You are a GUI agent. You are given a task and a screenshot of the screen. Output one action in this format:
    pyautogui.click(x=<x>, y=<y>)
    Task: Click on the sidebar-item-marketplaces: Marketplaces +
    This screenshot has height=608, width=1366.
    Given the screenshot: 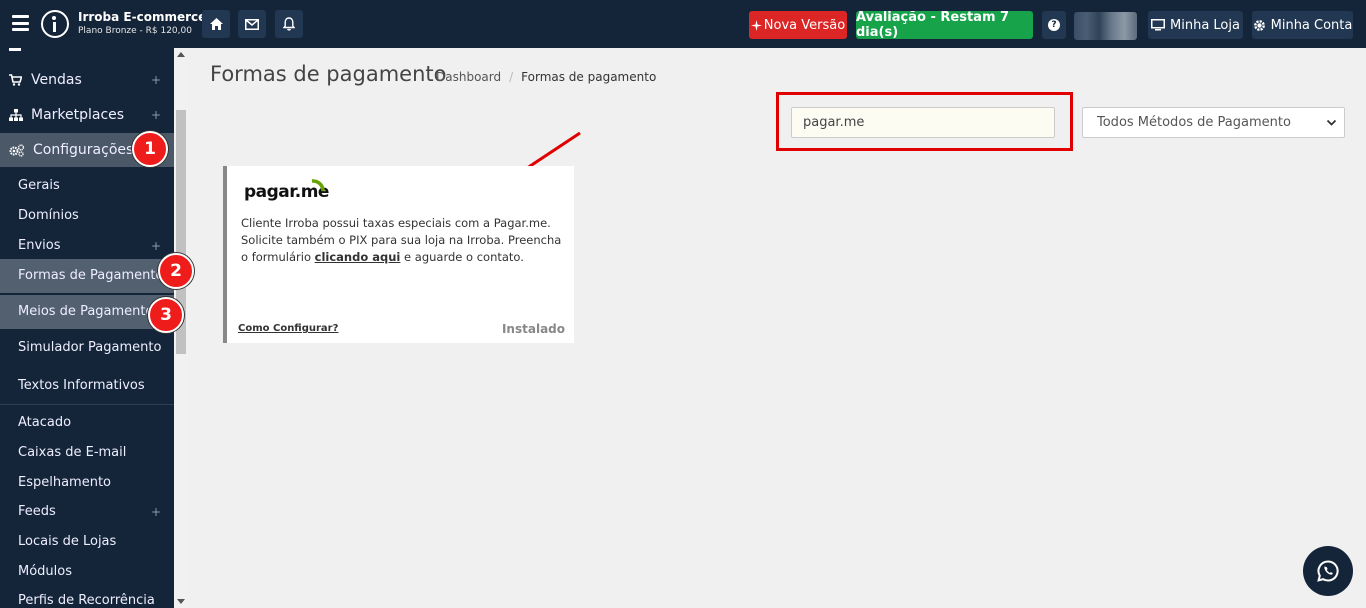 What is the action you would take?
    pyautogui.click(x=87, y=115)
    